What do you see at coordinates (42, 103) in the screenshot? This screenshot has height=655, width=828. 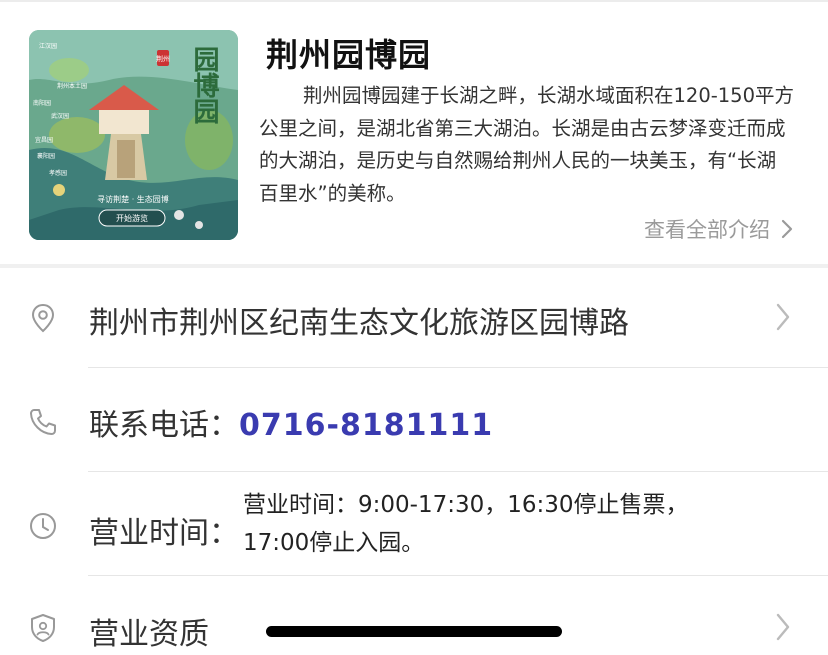 I see `thumb-map-label: 南阳园` at bounding box center [42, 103].